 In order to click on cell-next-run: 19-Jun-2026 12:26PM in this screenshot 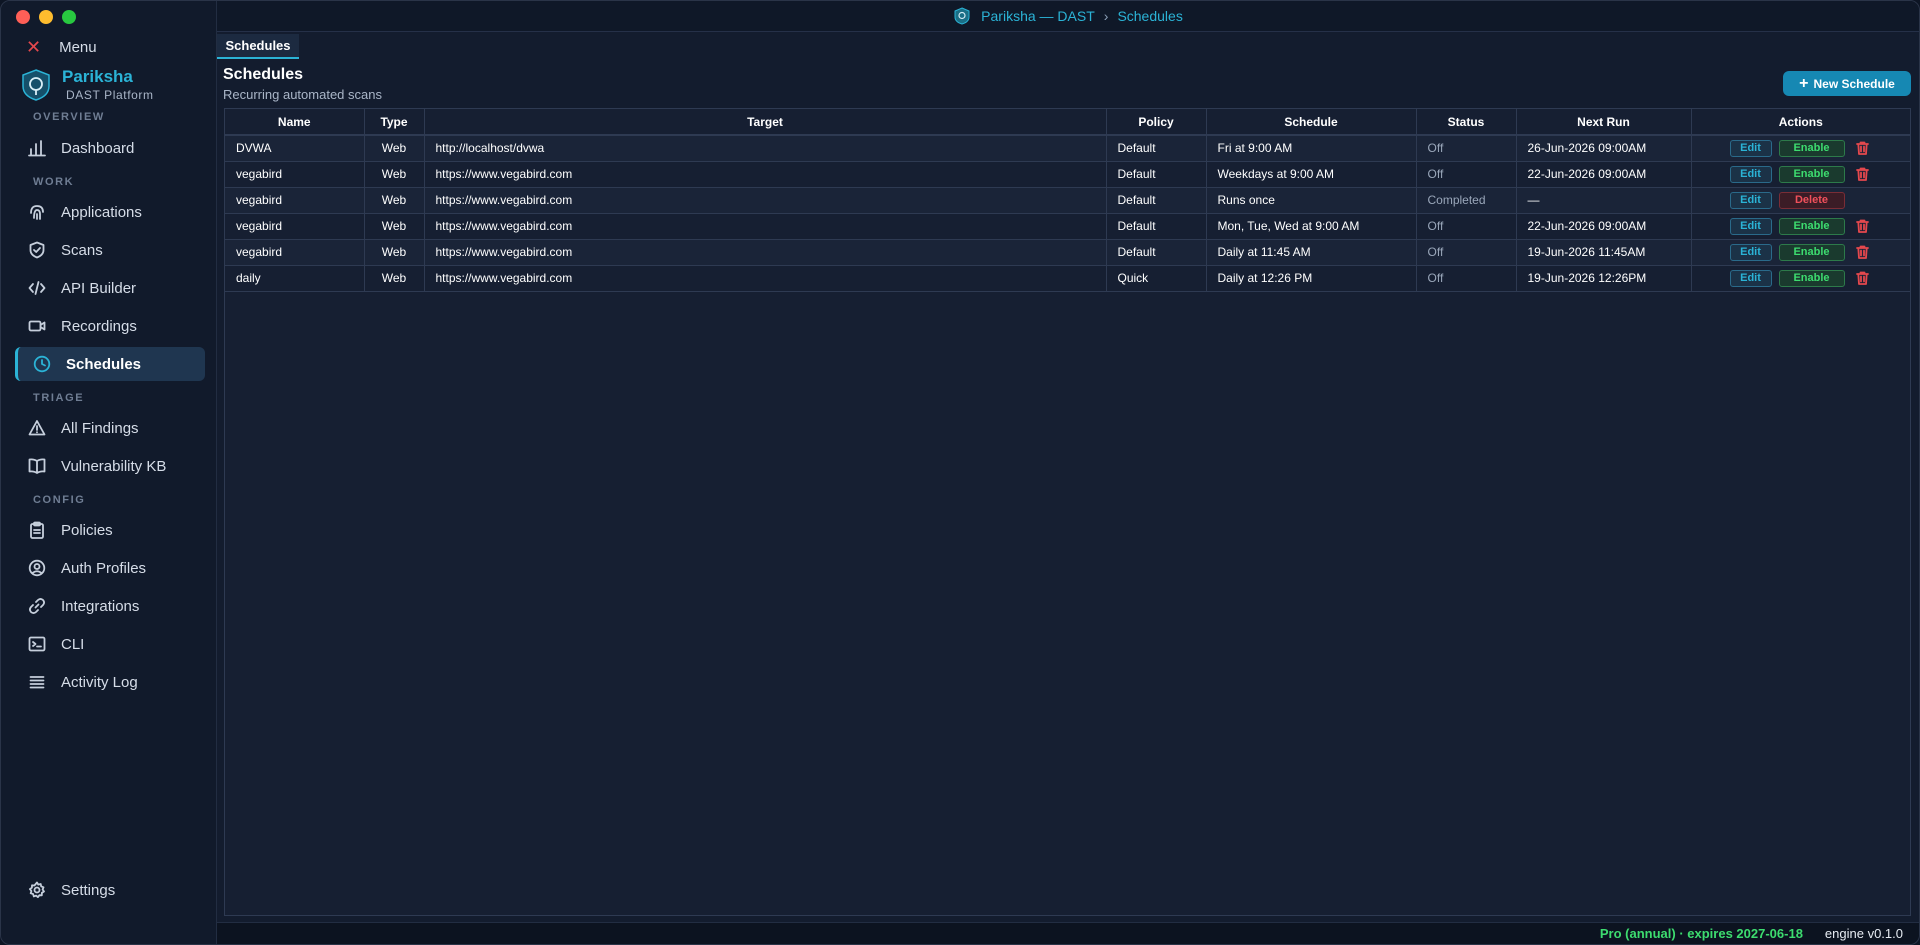, I will do `click(1604, 278)`.